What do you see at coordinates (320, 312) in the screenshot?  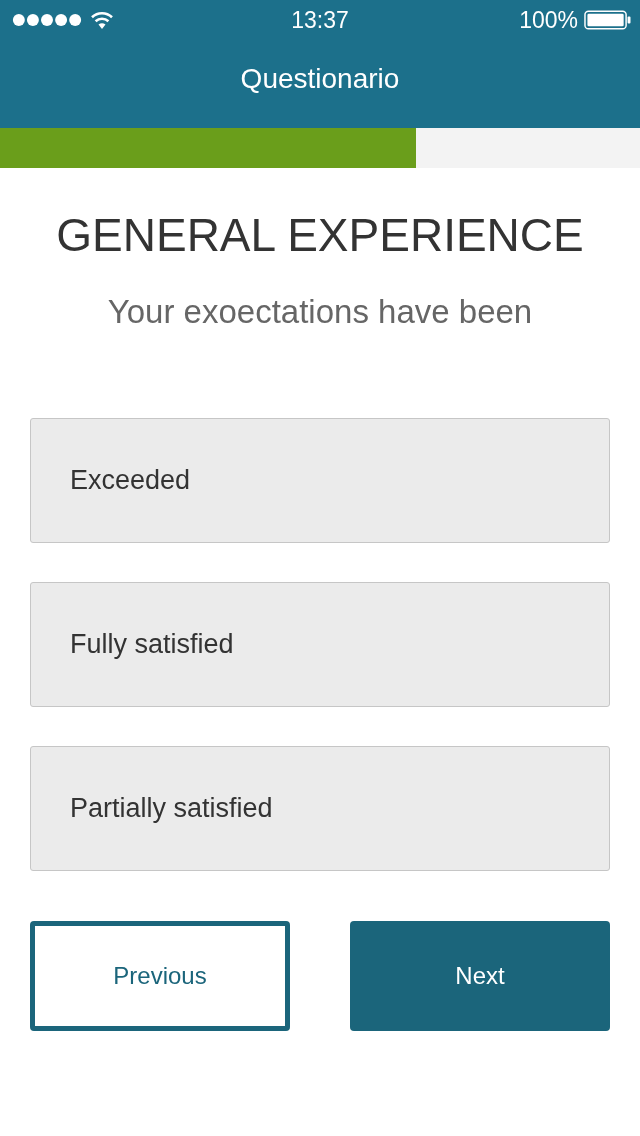 I see `question-prompt: Your exoectations have been` at bounding box center [320, 312].